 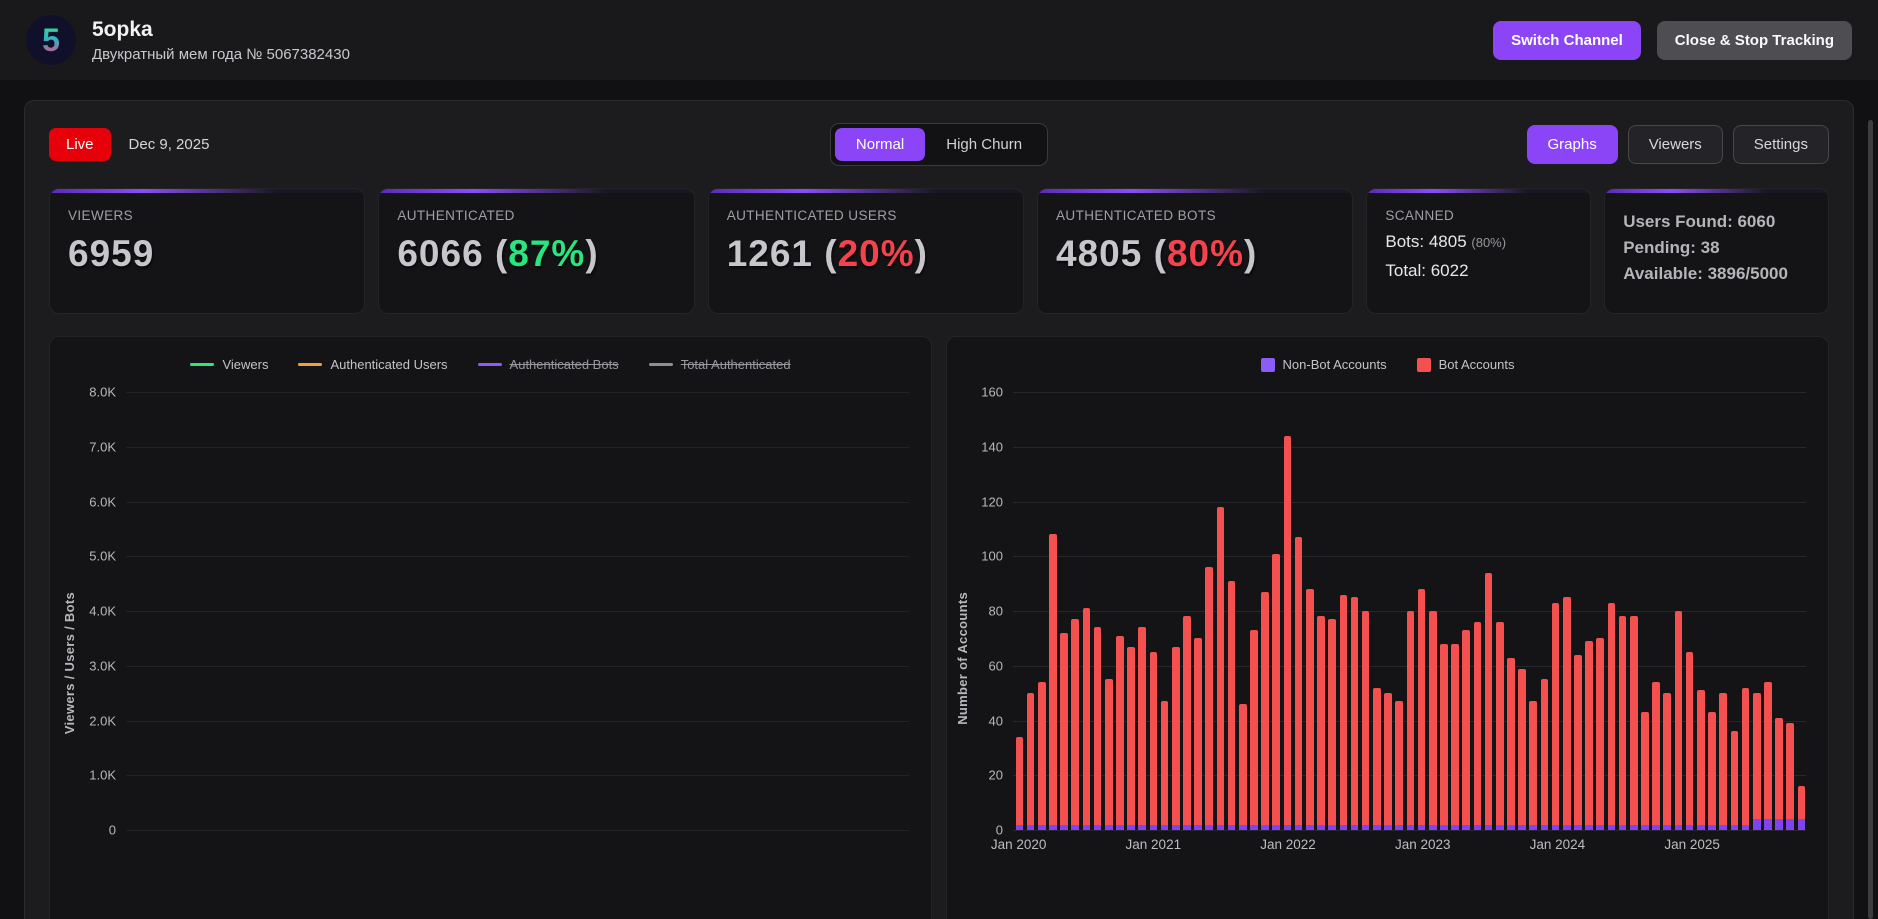 What do you see at coordinates (80, 144) in the screenshot?
I see `live-badge: Live` at bounding box center [80, 144].